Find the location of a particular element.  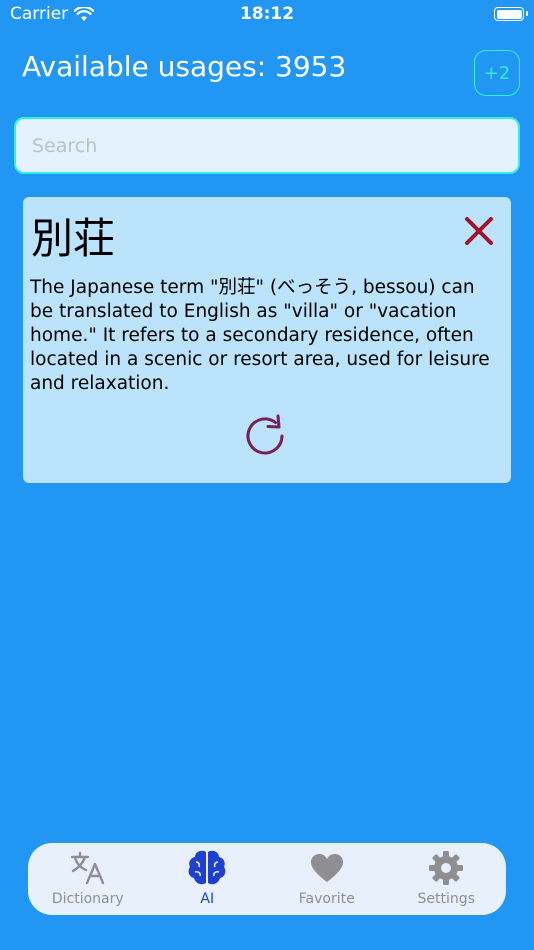

tab-favorite: Favorite is located at coordinates (327, 879).